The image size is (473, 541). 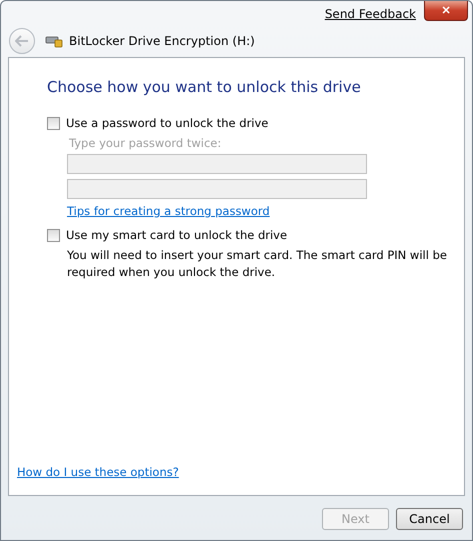 I want to click on option-label: Use my smart card to unlock the drive, so click(x=177, y=235).